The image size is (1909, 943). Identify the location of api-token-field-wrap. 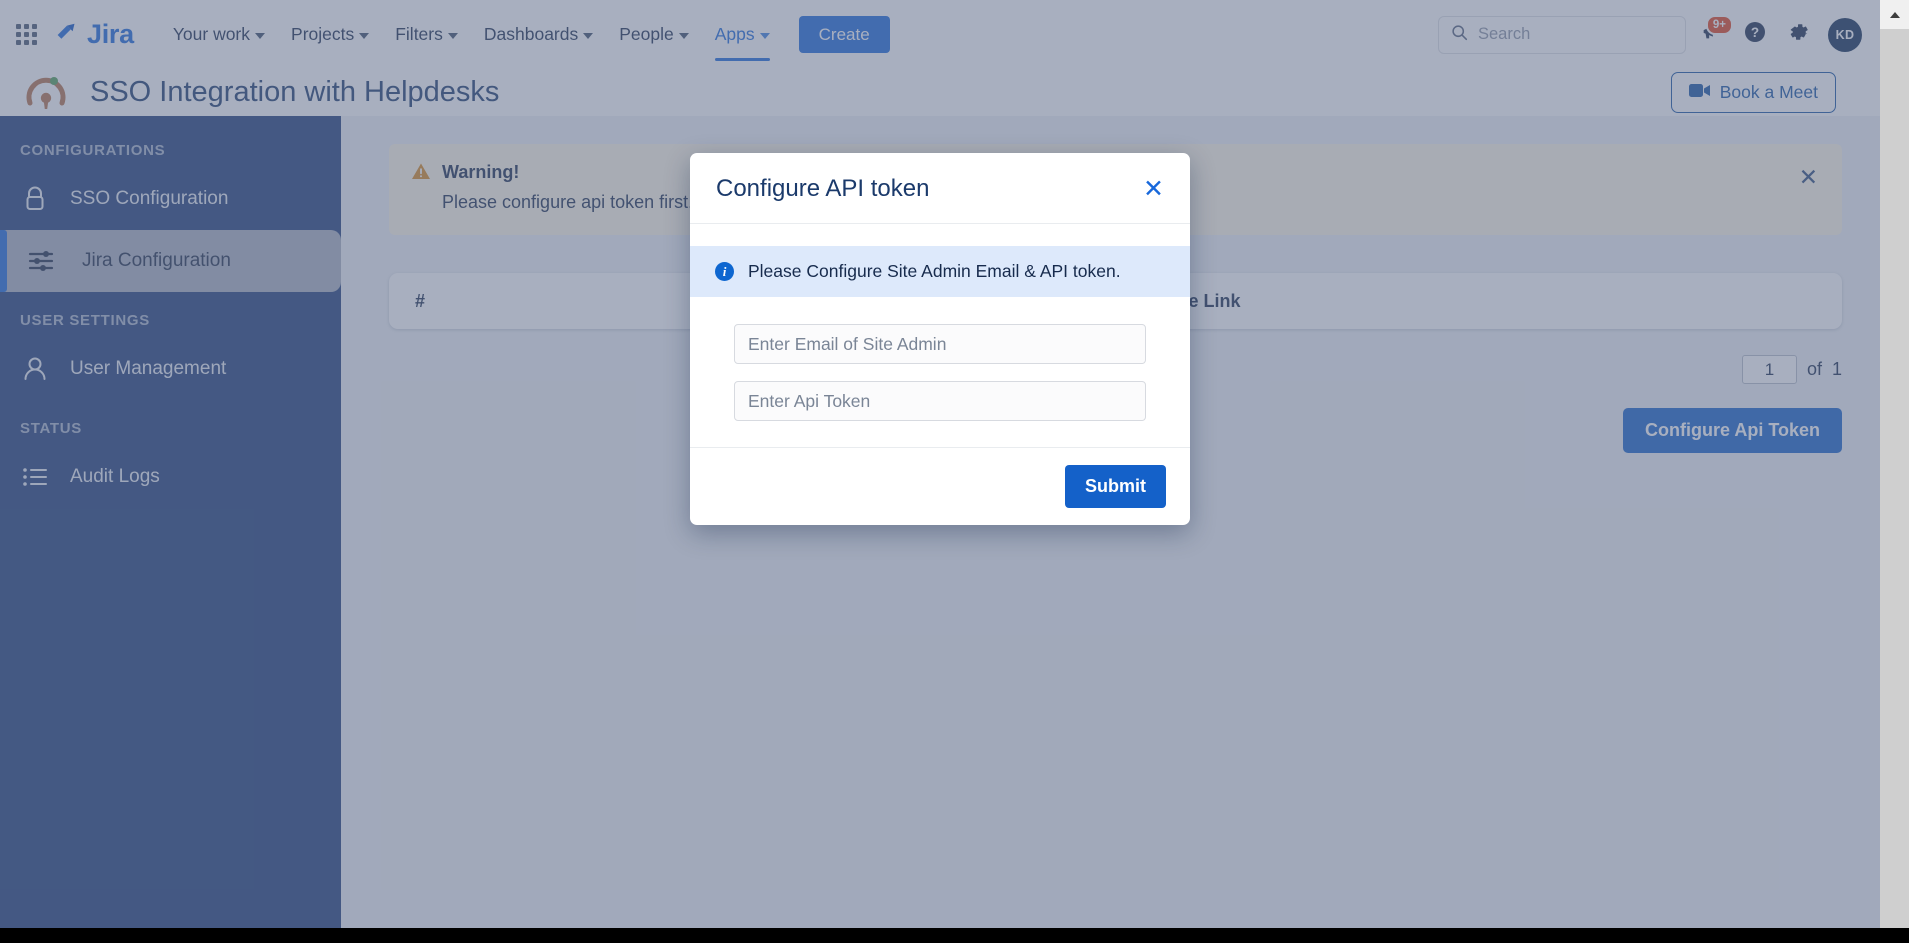
(940, 405).